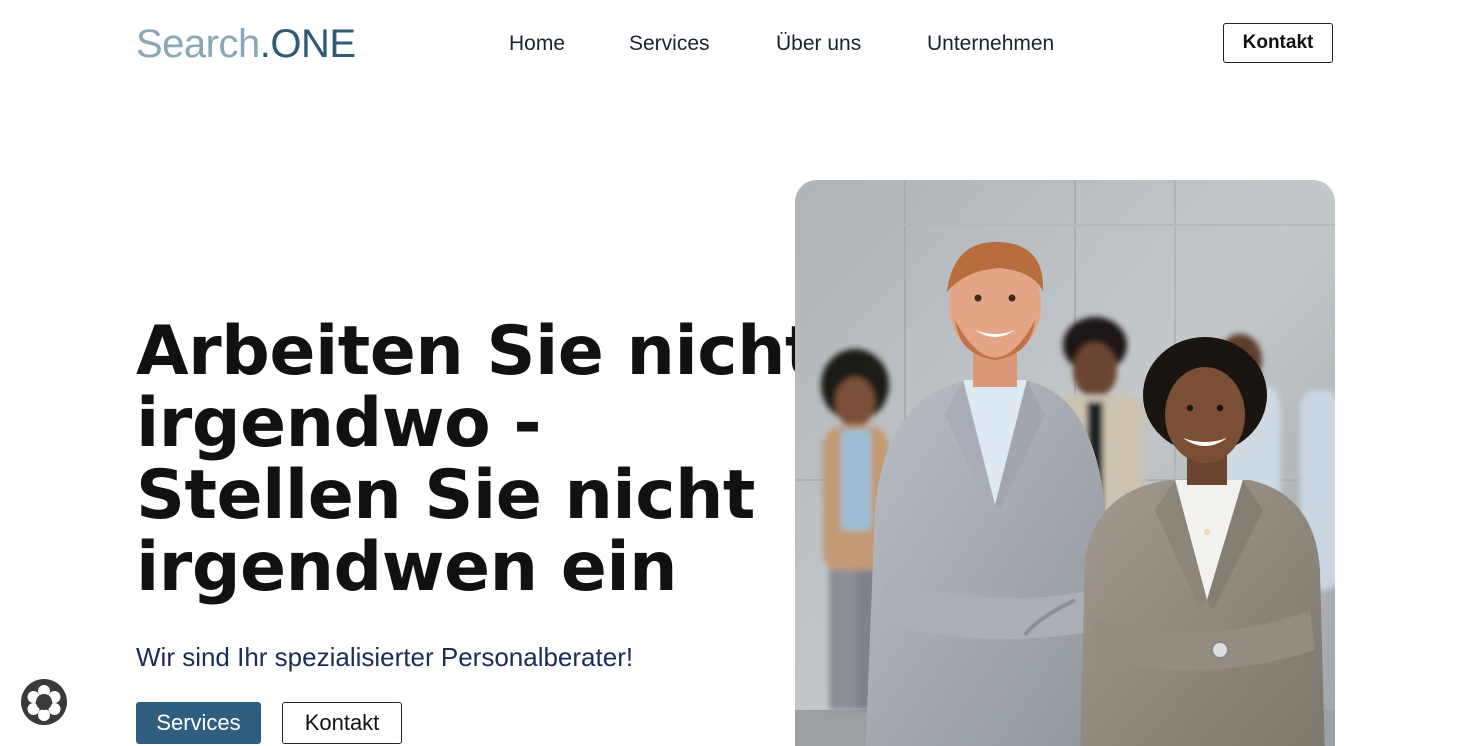  I want to click on nav-ueber-uns: Über uns, so click(818, 44).